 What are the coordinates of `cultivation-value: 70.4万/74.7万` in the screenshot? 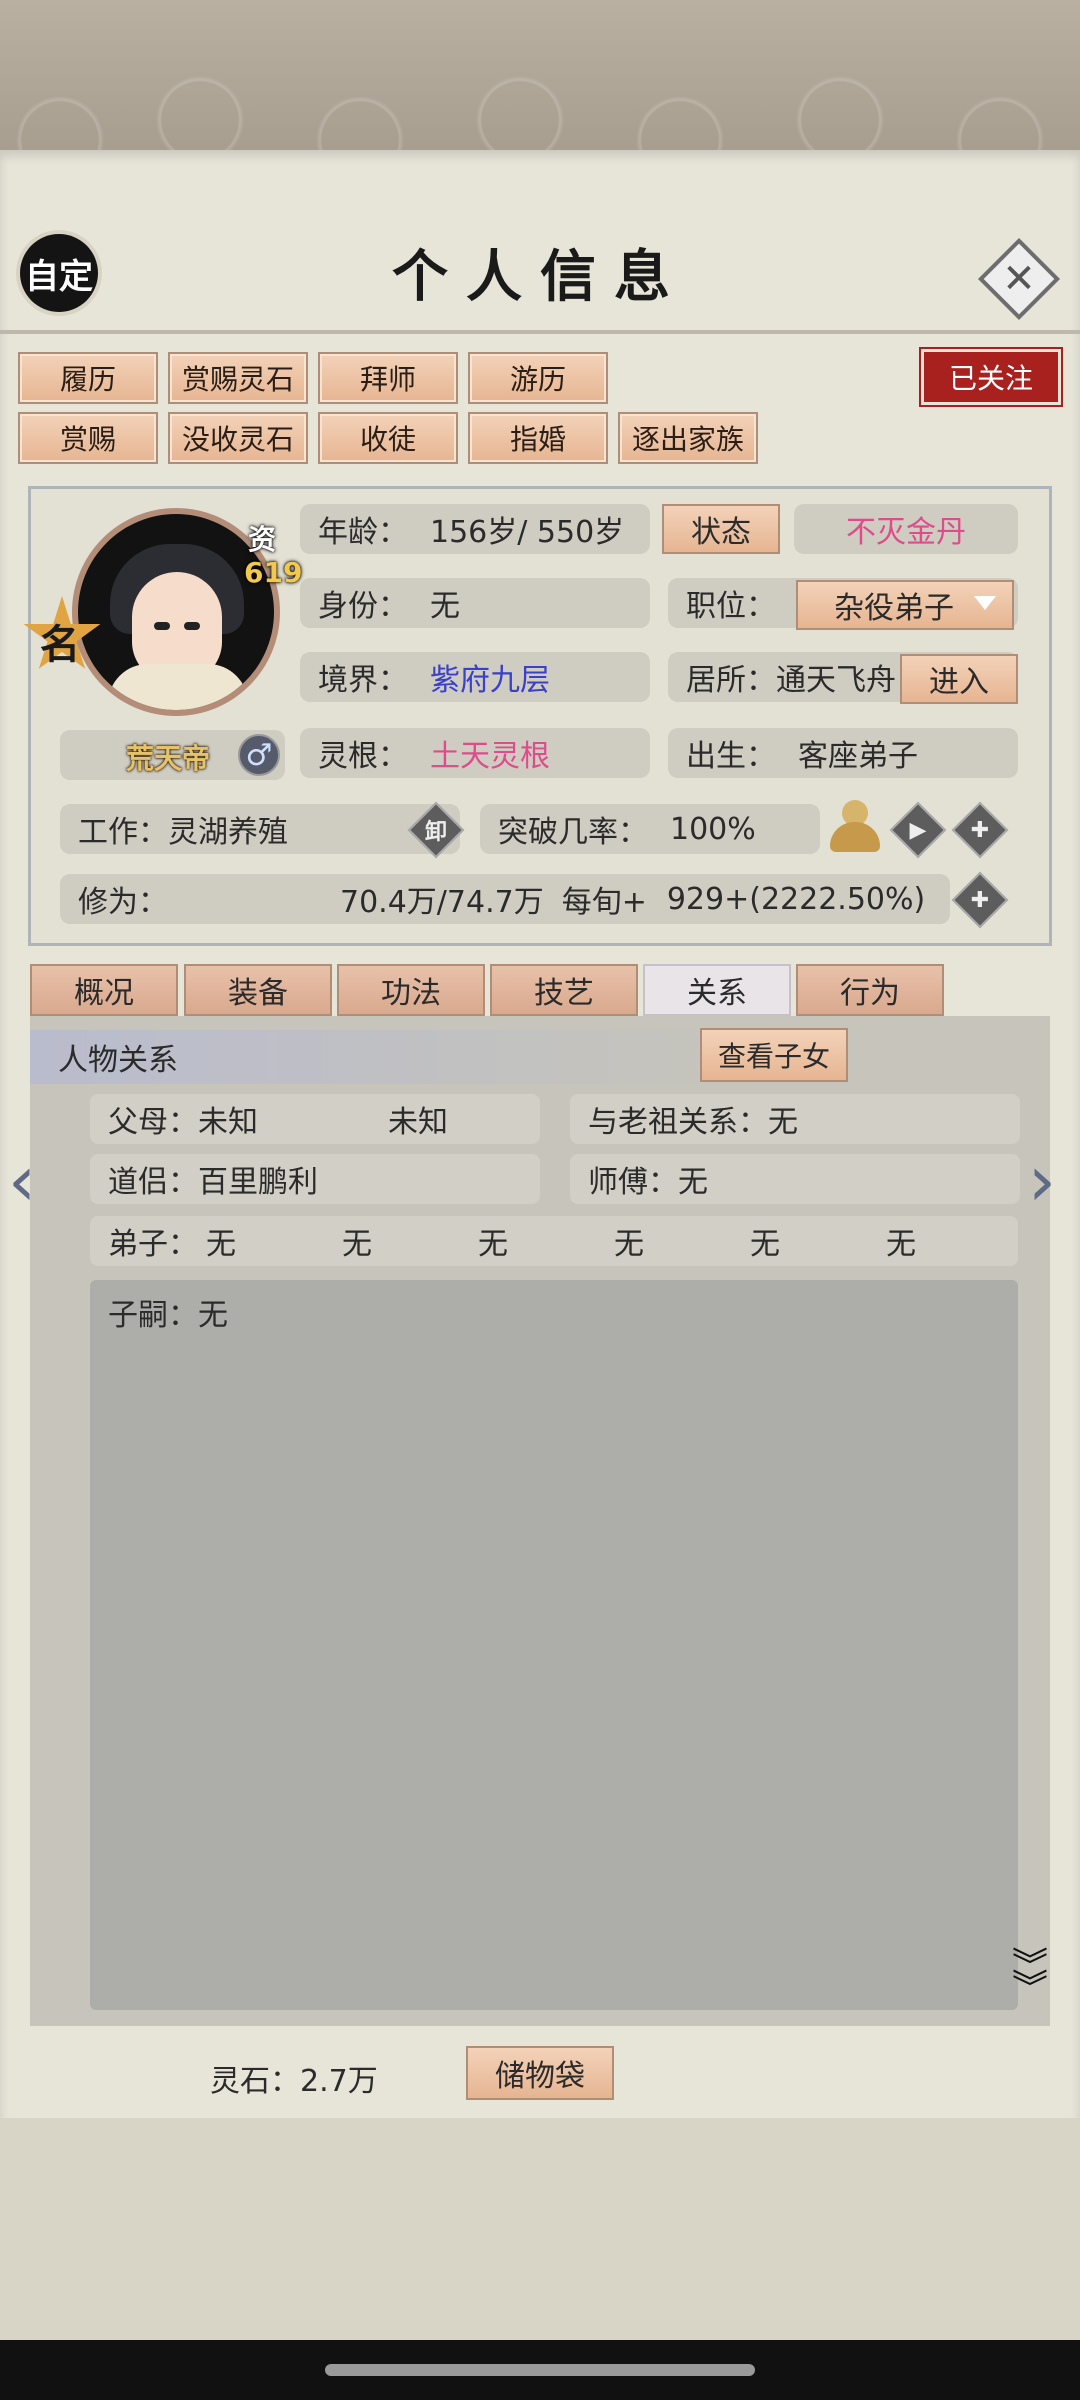 It's located at (442, 902).